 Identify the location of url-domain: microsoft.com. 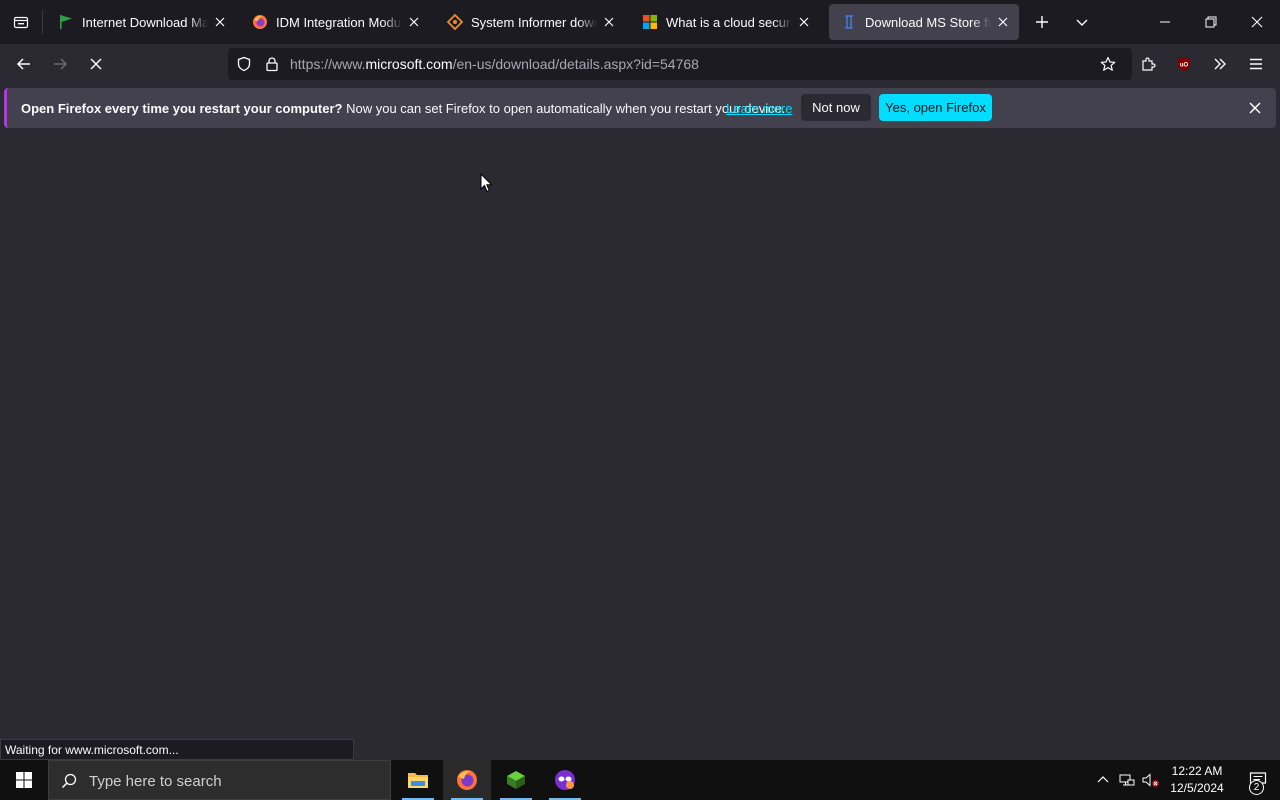
(409, 64).